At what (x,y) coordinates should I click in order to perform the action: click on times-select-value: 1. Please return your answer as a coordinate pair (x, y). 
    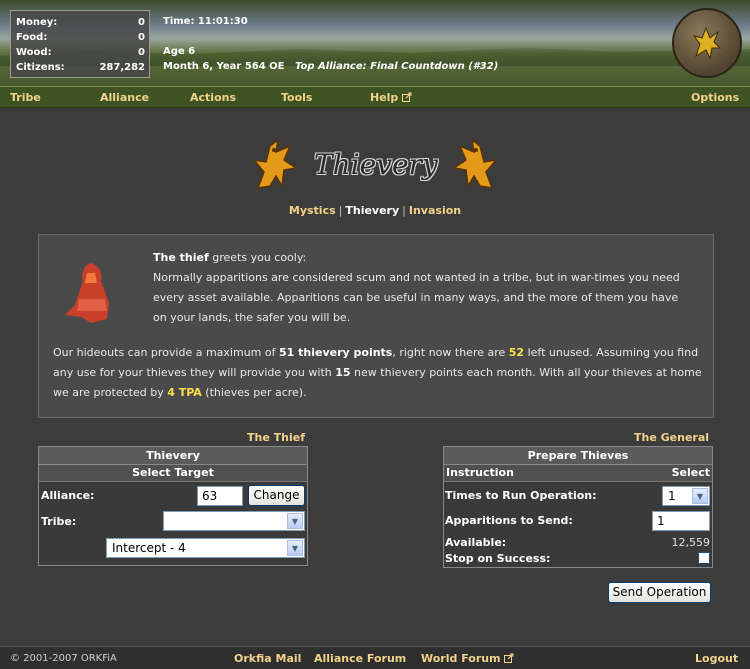
    Looking at the image, I should click on (672, 496).